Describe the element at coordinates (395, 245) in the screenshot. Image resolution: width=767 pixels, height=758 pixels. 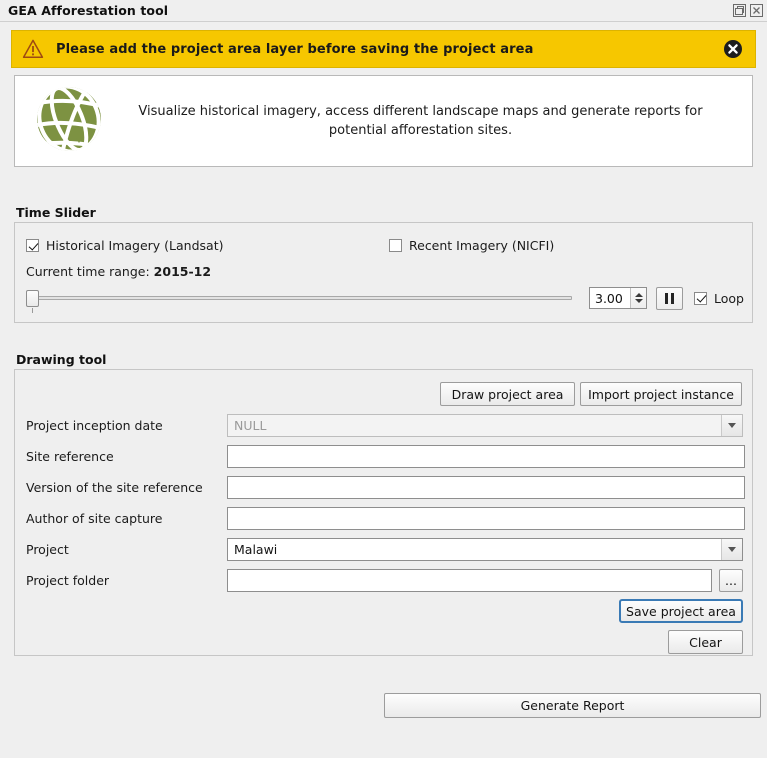
I see `checkbox-recent-box` at that location.